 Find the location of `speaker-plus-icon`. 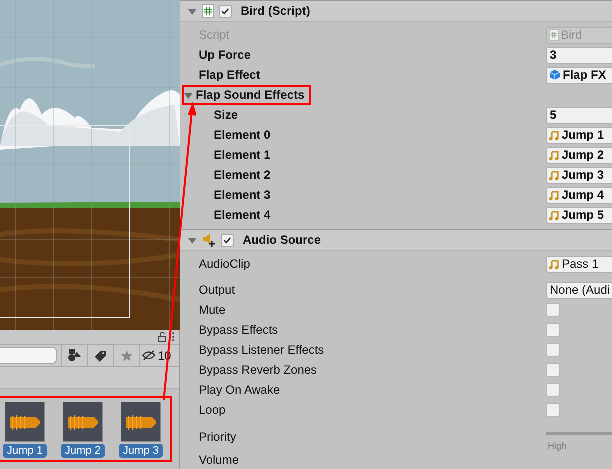

speaker-plus-icon is located at coordinates (209, 240).